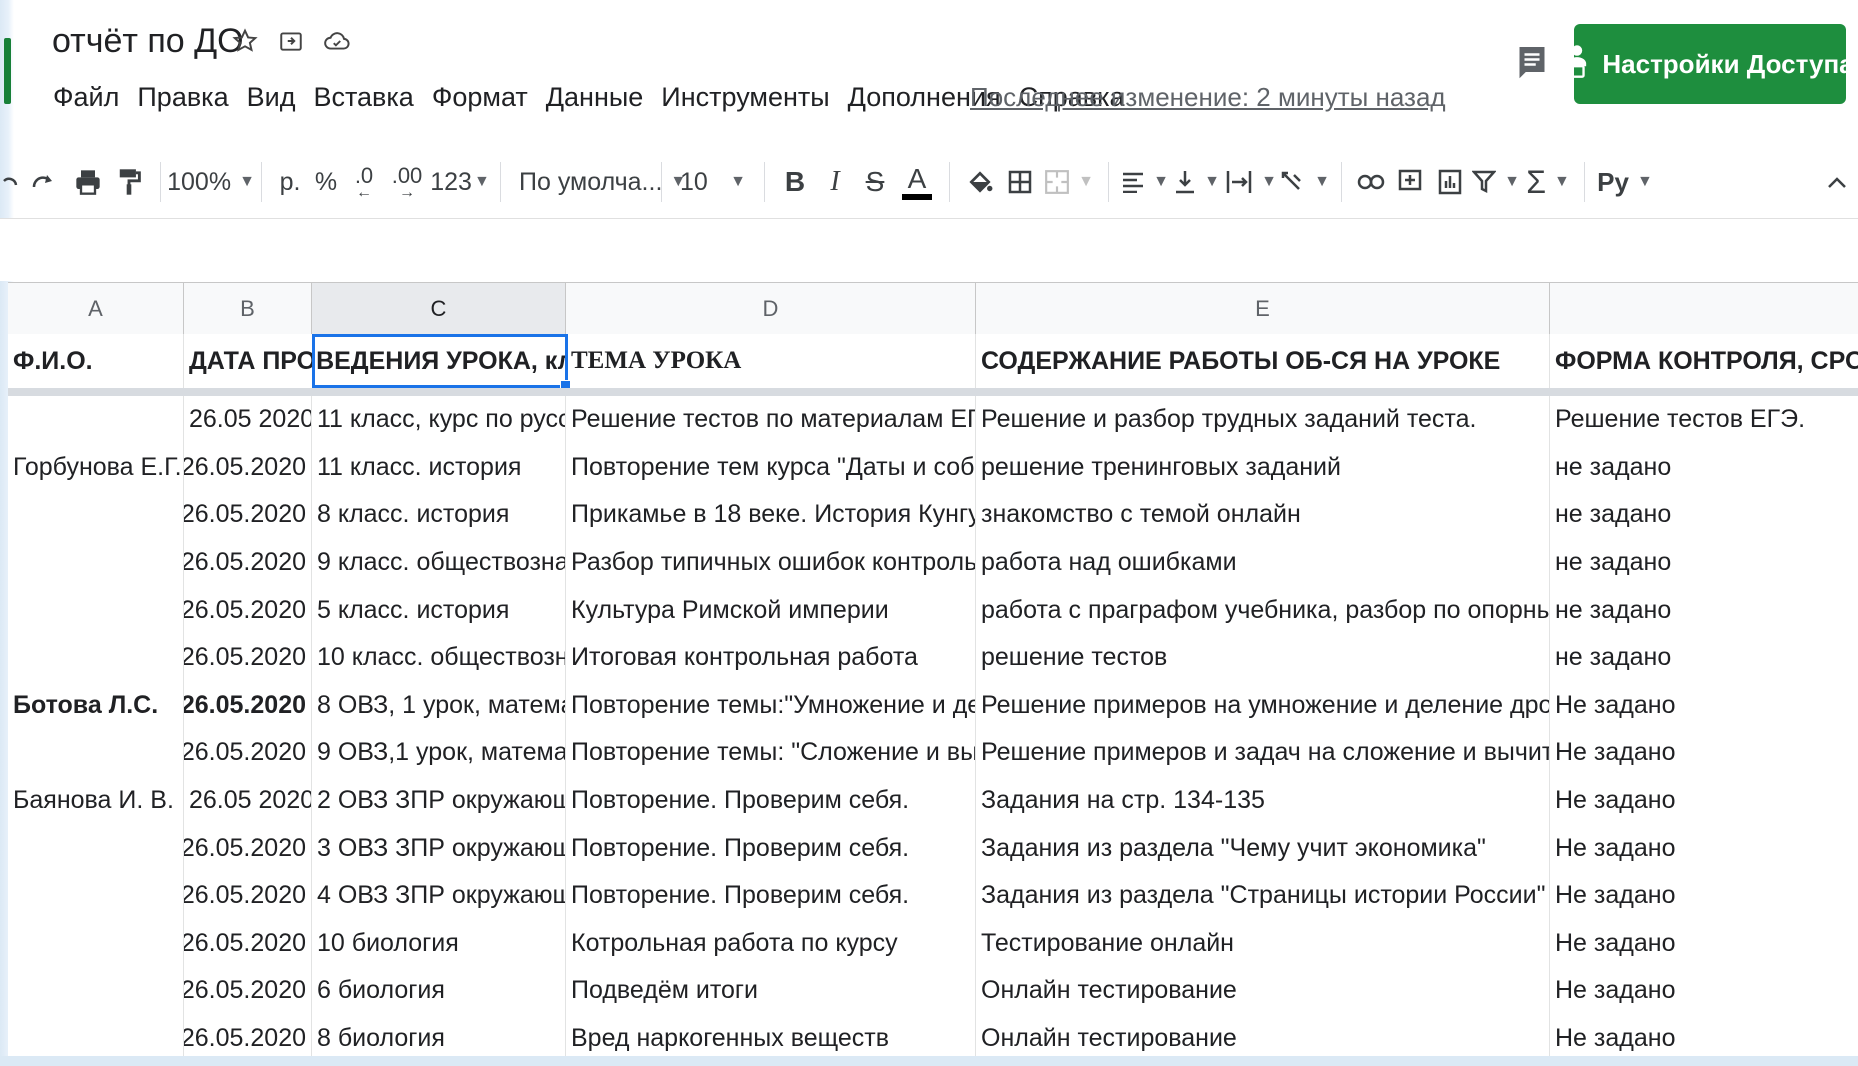 Image resolution: width=1858 pixels, height=1066 pixels. Describe the element at coordinates (211, 182) in the screenshot. I see `zoom-select: 100% ▼` at that location.